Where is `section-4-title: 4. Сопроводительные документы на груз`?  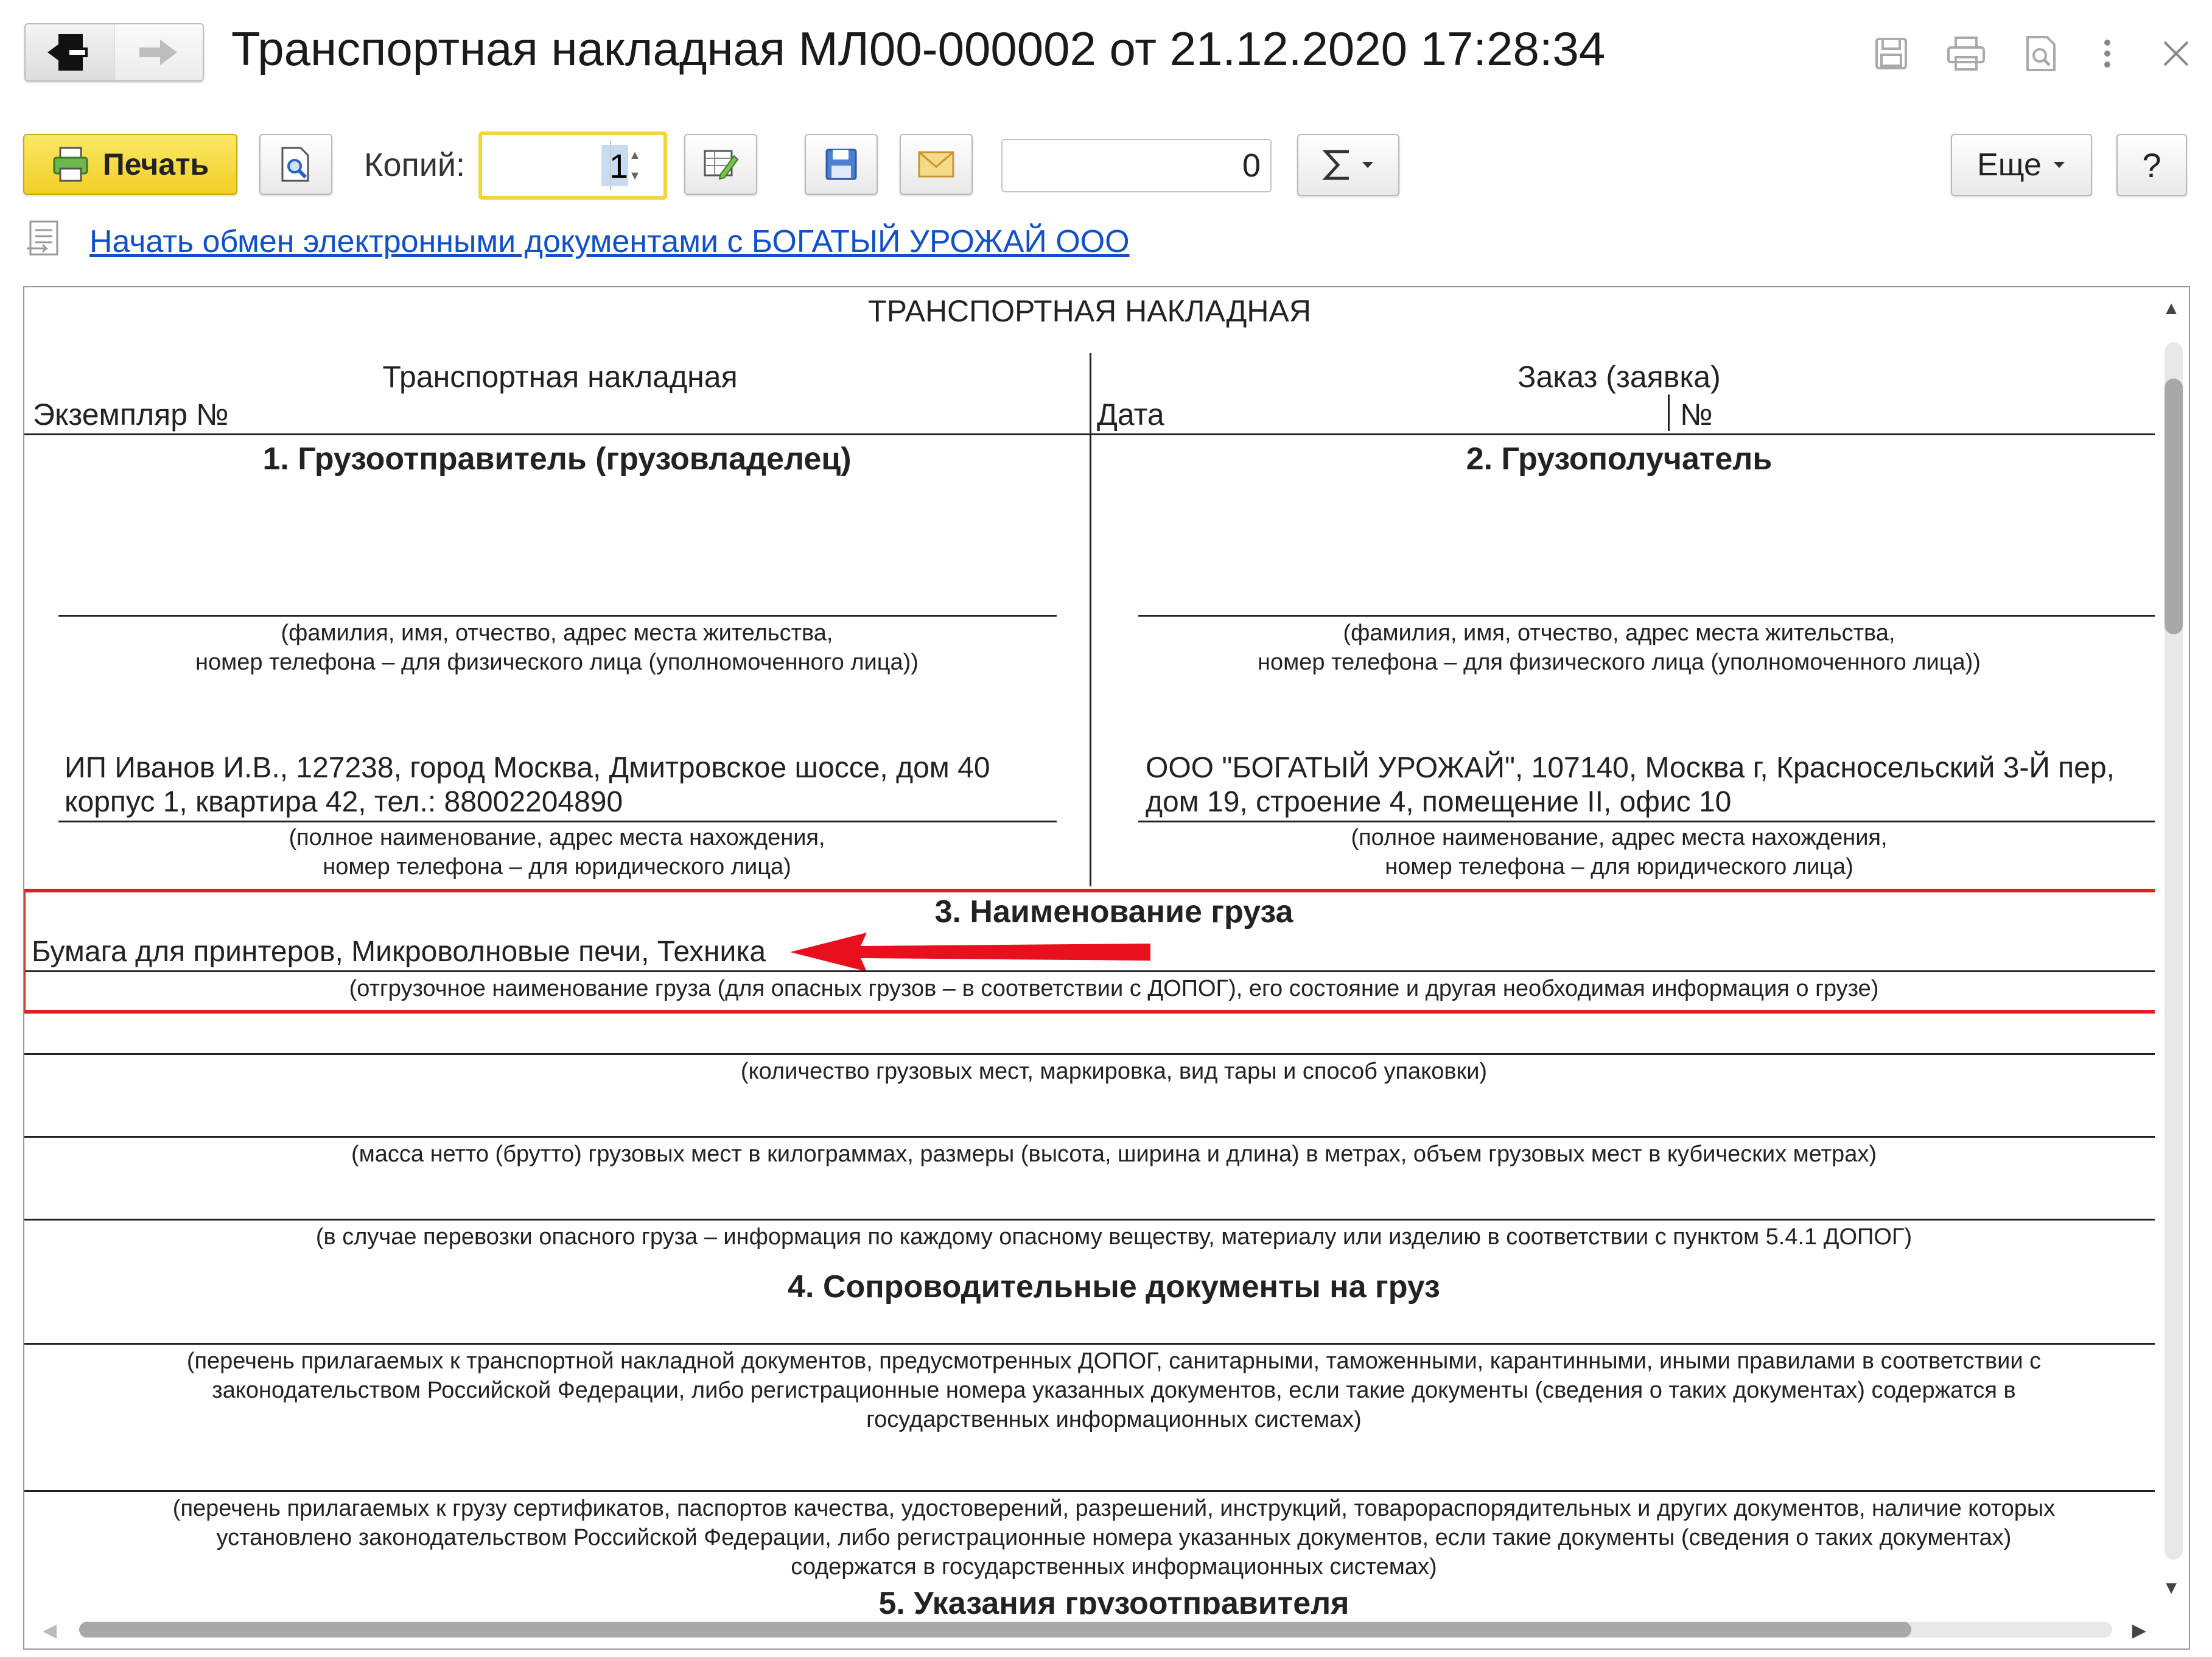 section-4-title: 4. Сопроводительные документы на груз is located at coordinates (1114, 1287).